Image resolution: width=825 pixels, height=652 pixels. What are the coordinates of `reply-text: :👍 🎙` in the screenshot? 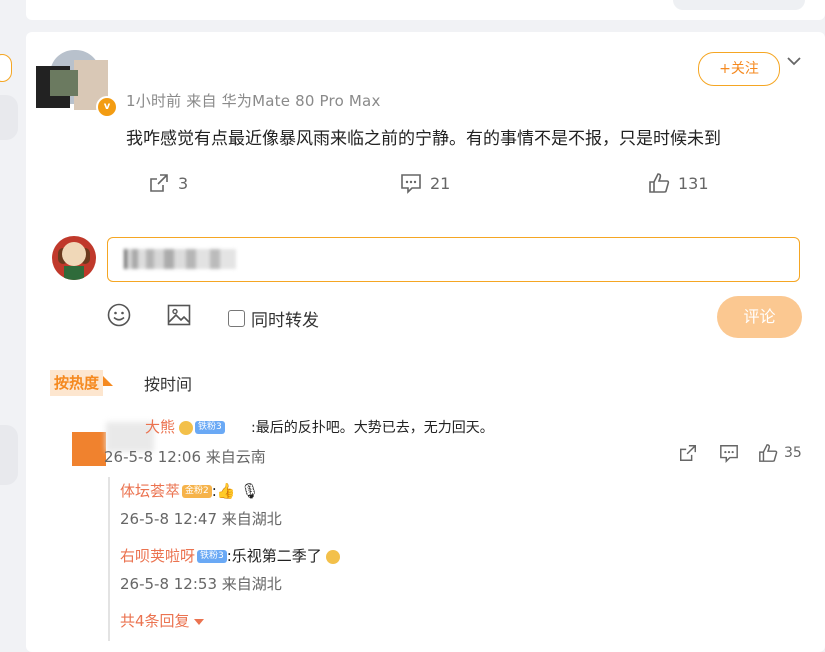 It's located at (235, 491).